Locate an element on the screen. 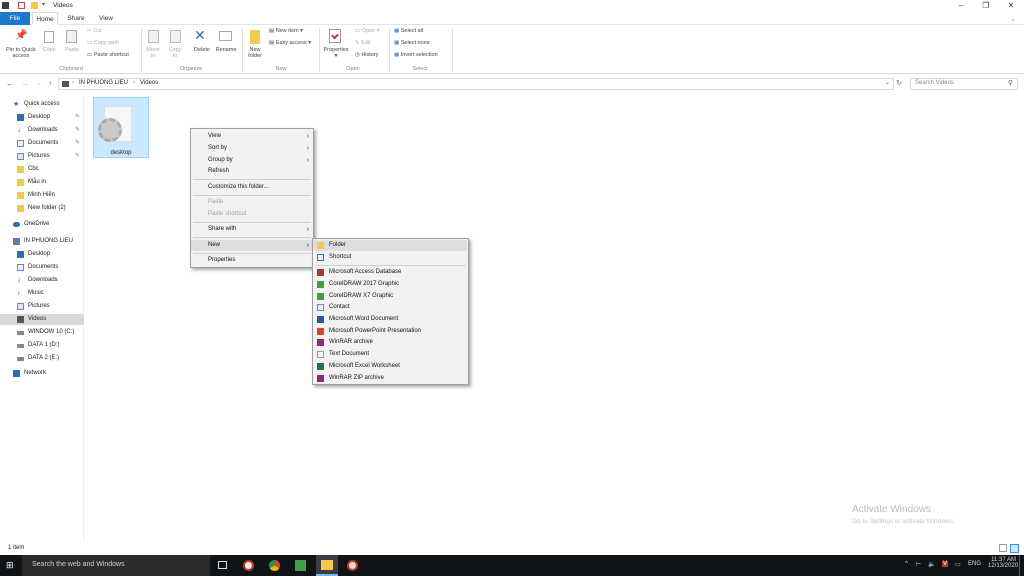  volume-icon: 🔈 is located at coordinates (931, 564).